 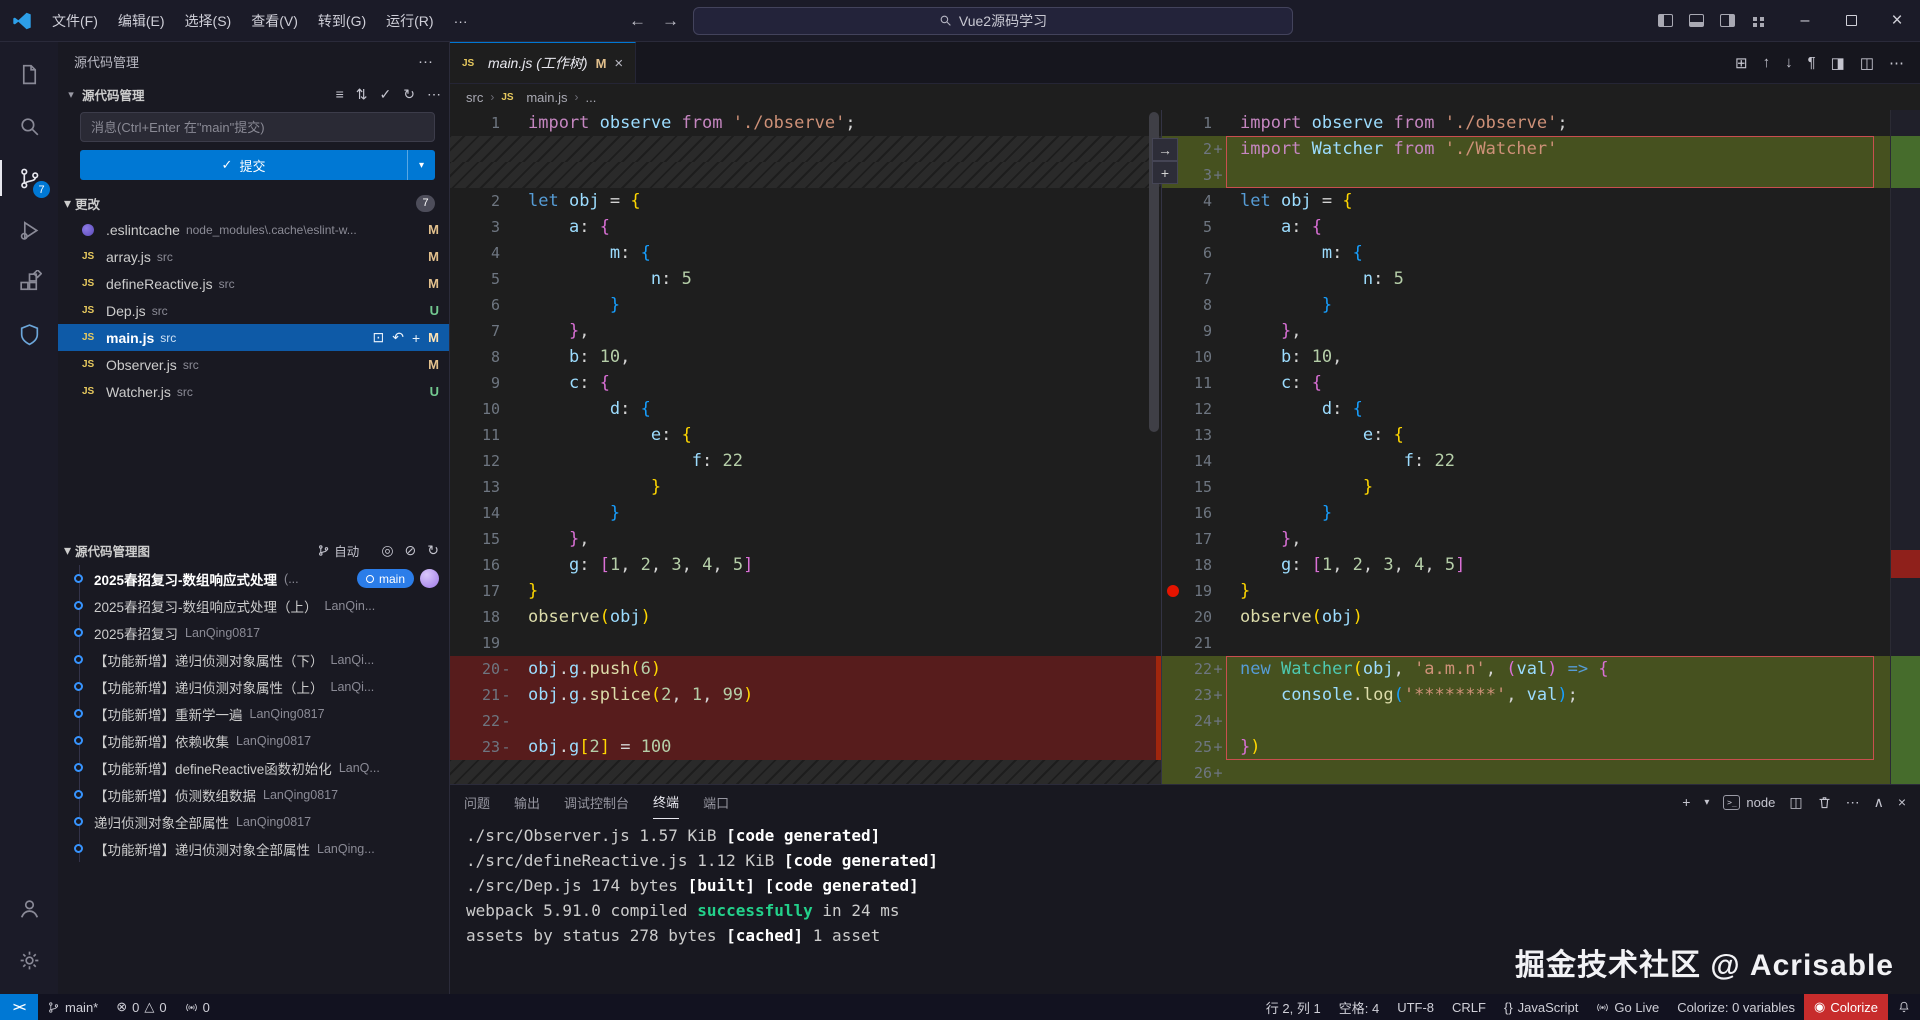 I want to click on code-line: 18 observe(obj), so click(x=805, y=617).